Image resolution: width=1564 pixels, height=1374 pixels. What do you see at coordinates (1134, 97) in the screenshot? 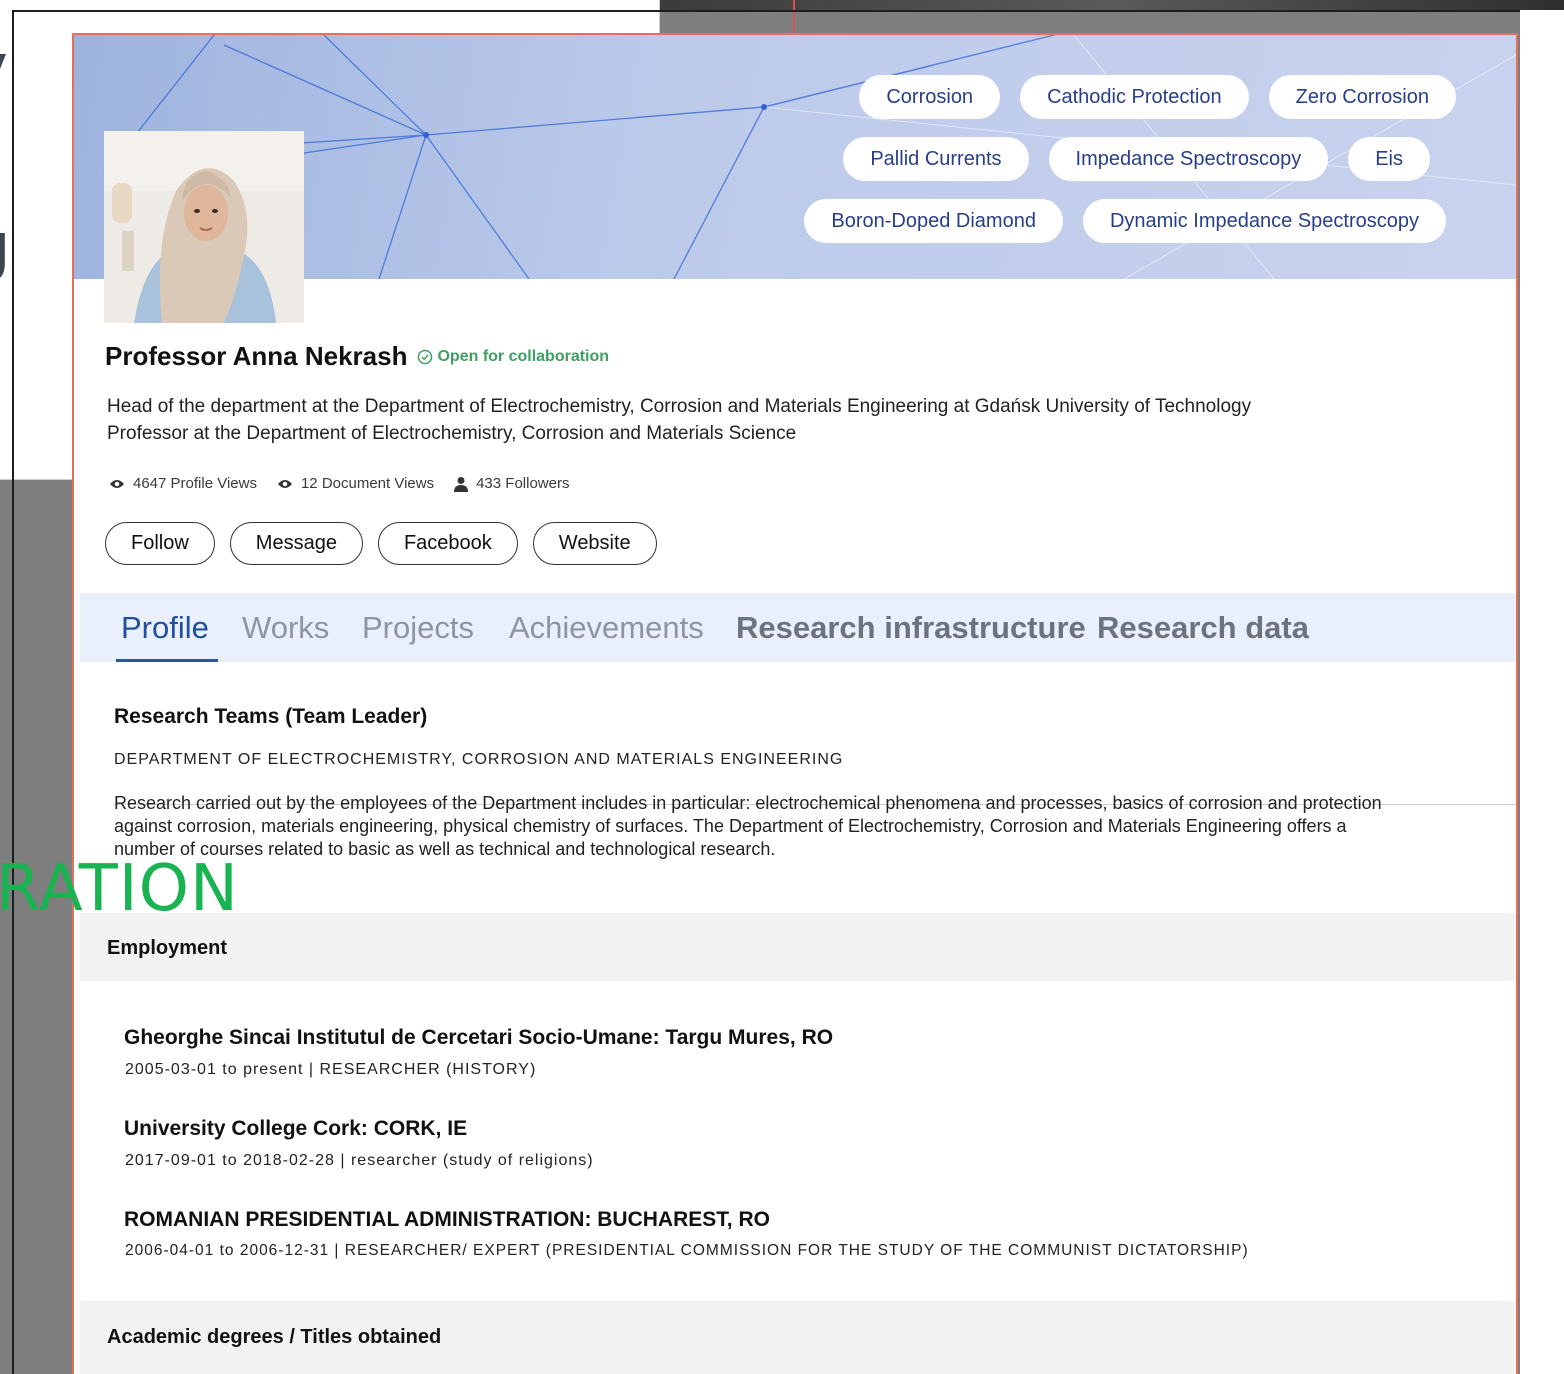
I see `tag-cathodic-protection: Cathodic Protection` at bounding box center [1134, 97].